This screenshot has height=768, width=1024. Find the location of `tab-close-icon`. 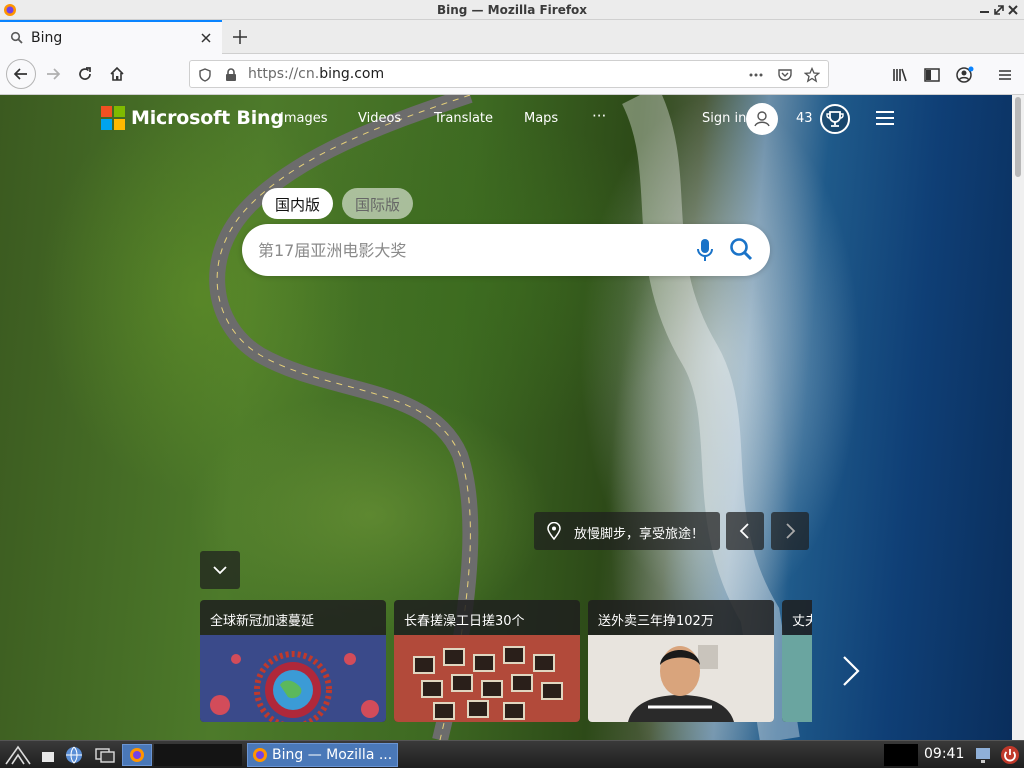

tab-close-icon is located at coordinates (206, 38).